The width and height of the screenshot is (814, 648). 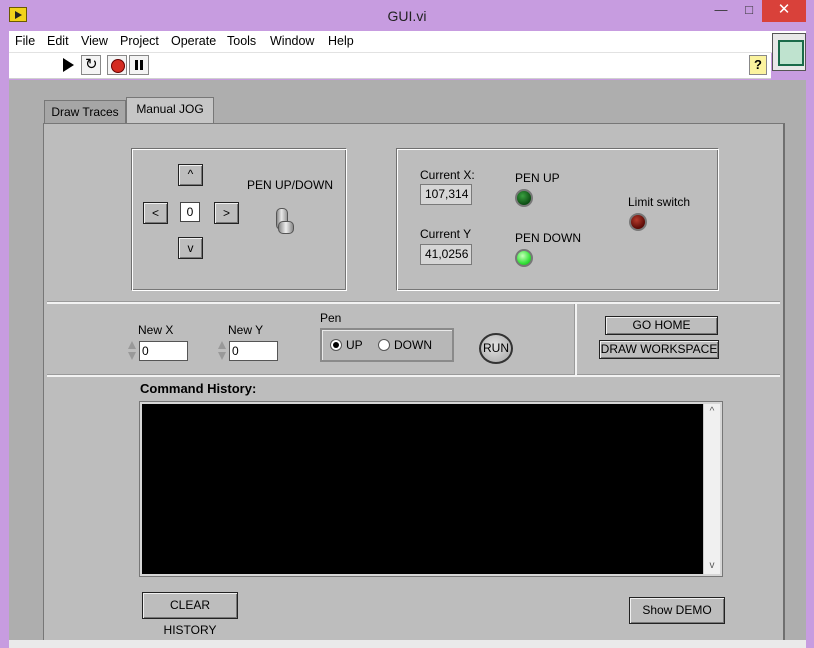 What do you see at coordinates (190, 212) in the screenshot?
I see `jog-step-field: 0` at bounding box center [190, 212].